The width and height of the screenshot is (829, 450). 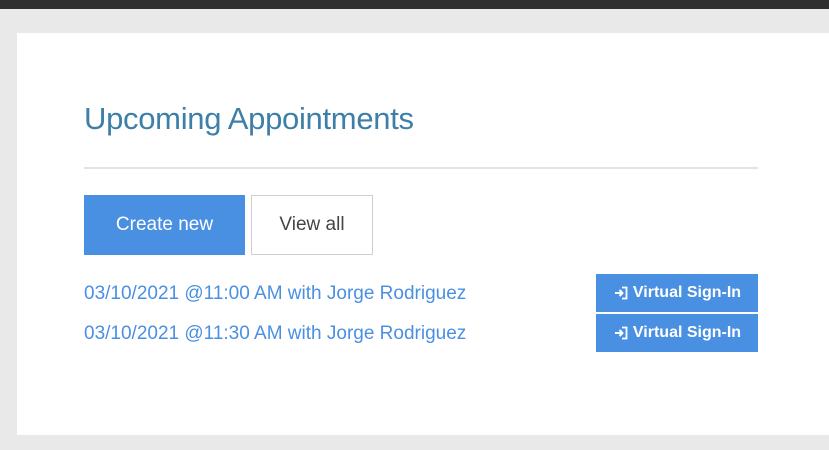 What do you see at coordinates (249, 118) in the screenshot?
I see `panel-title: Upcoming Appointments` at bounding box center [249, 118].